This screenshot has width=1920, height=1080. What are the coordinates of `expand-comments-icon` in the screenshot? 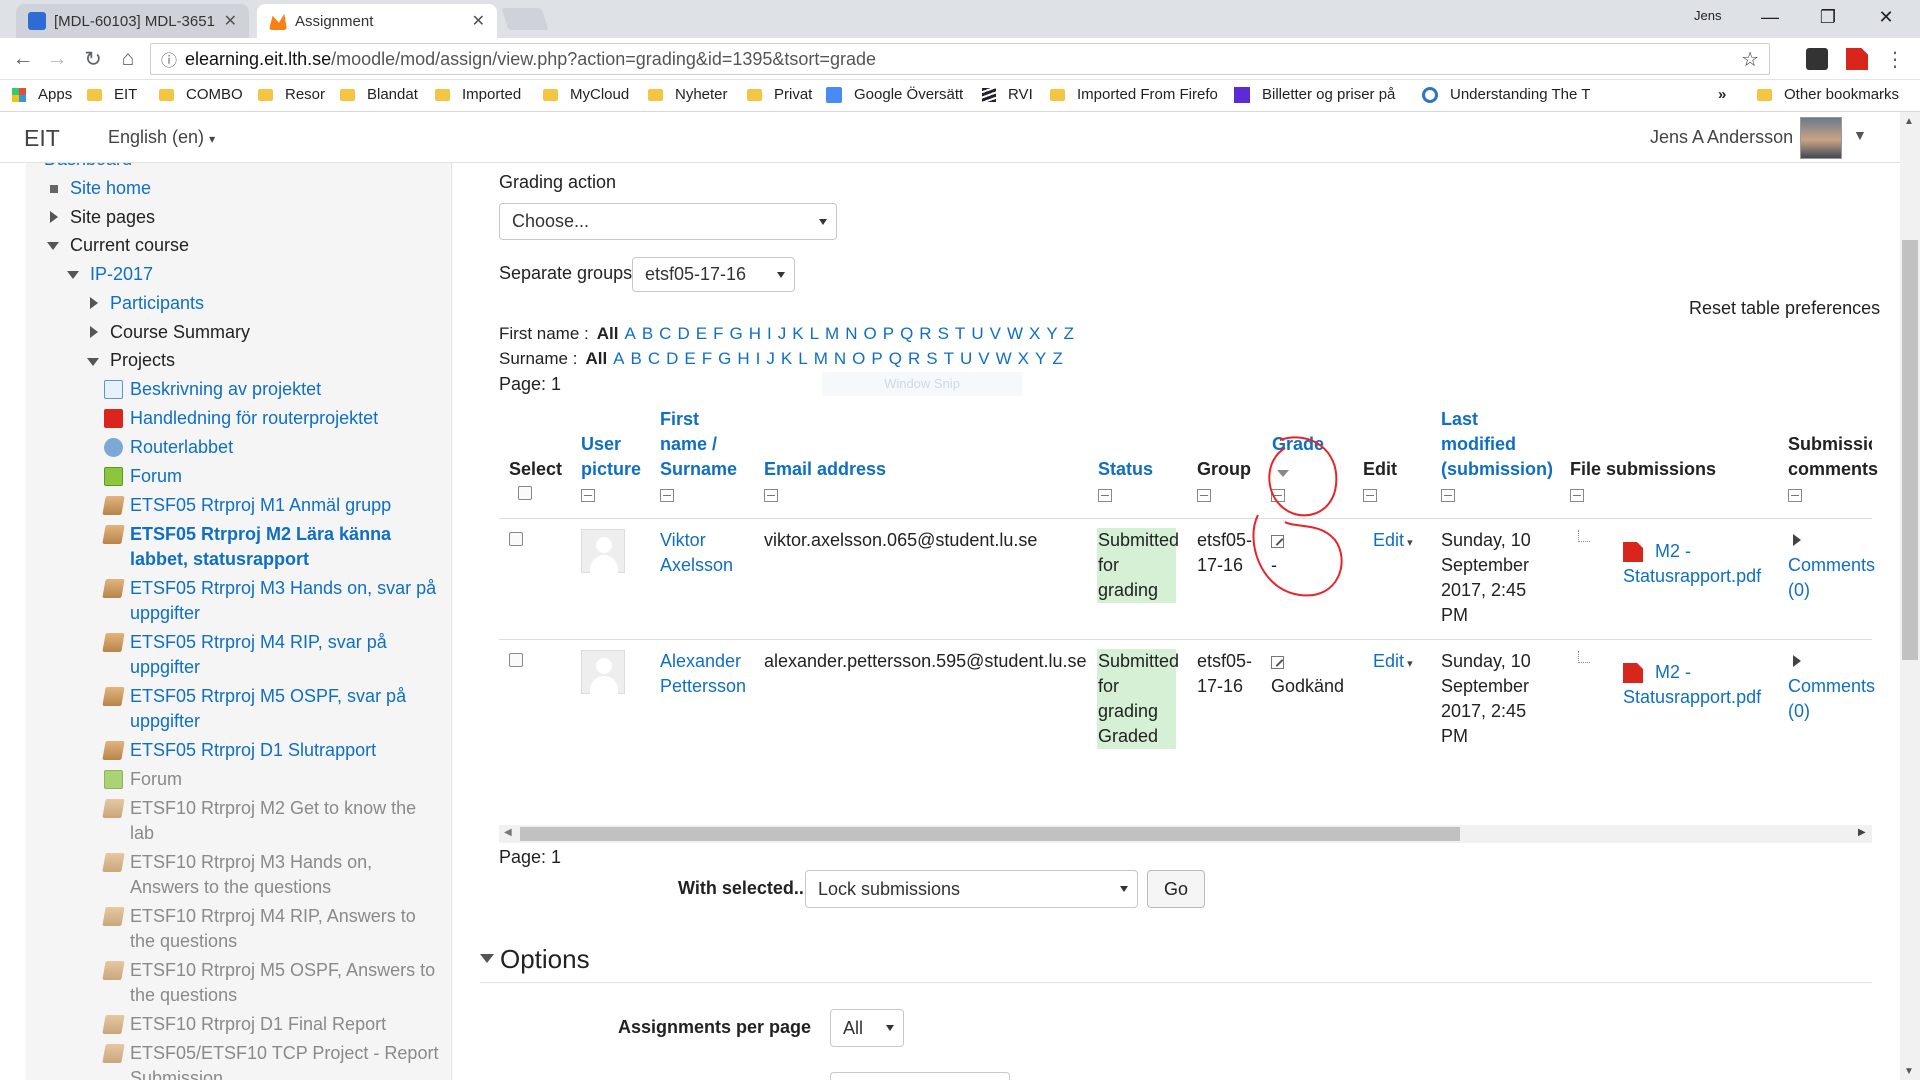 It's located at (1797, 540).